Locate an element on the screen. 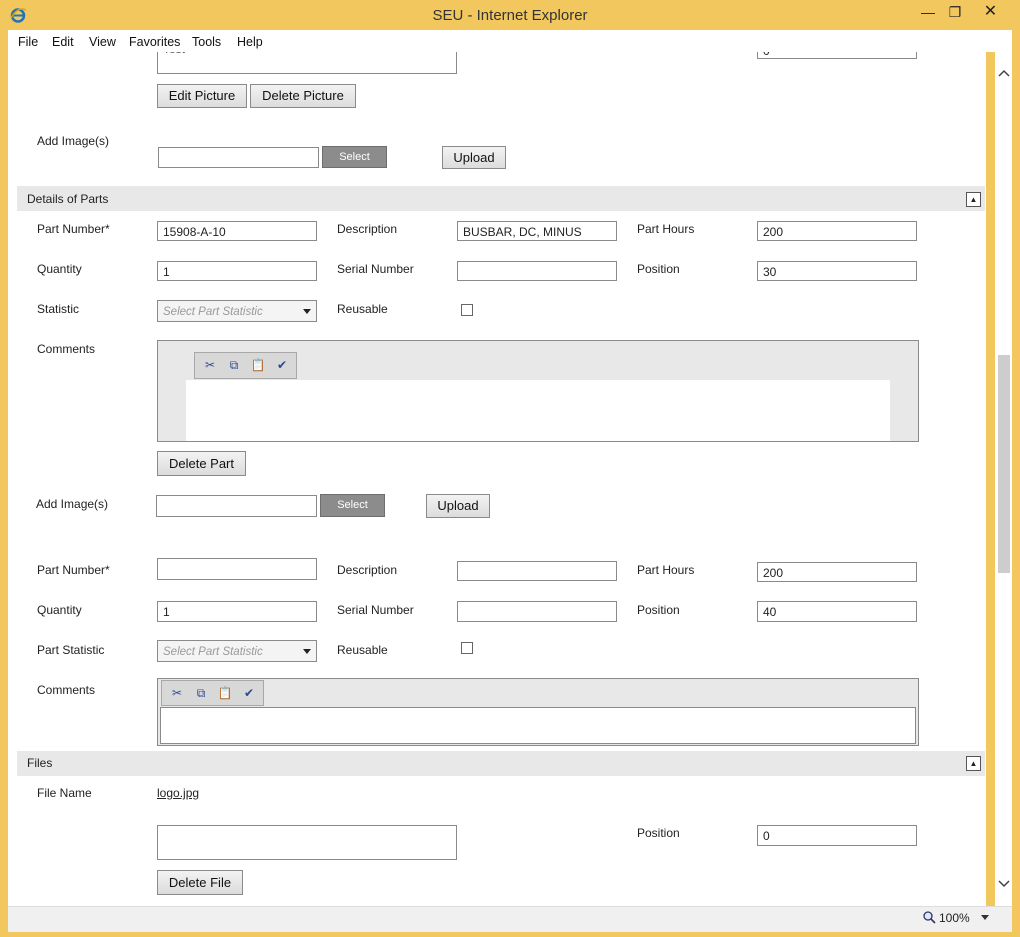 The height and width of the screenshot is (937, 1020). delete-part-button: Delete Part is located at coordinates (201, 463).